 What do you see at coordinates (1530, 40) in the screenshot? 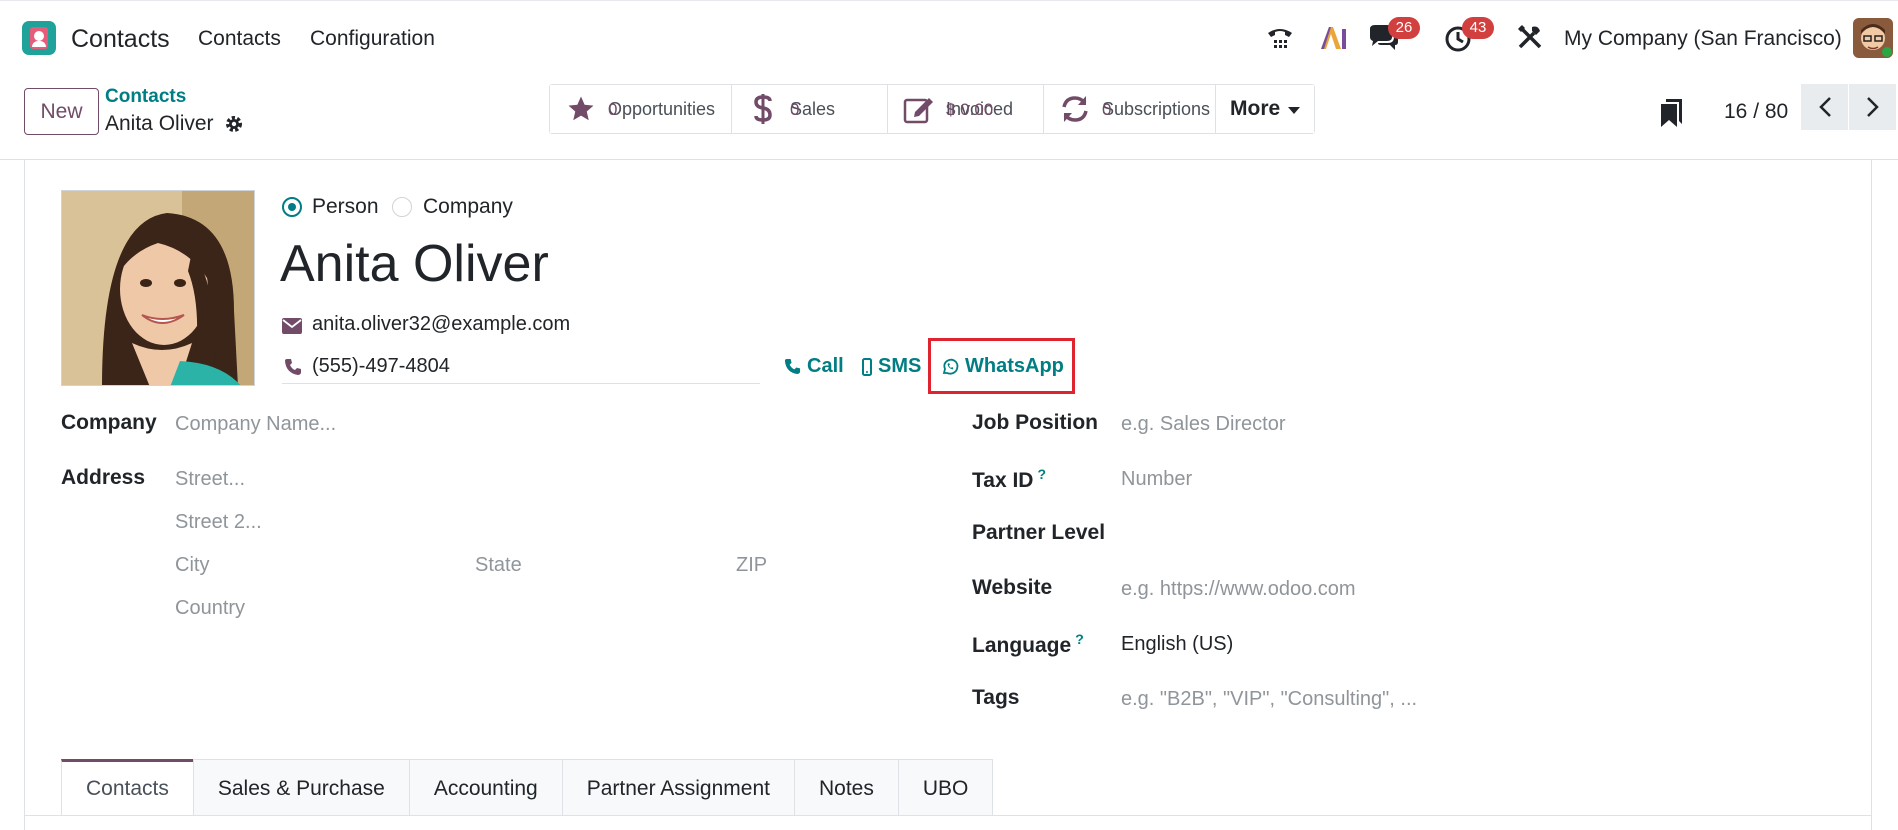
I see `tools-icon` at bounding box center [1530, 40].